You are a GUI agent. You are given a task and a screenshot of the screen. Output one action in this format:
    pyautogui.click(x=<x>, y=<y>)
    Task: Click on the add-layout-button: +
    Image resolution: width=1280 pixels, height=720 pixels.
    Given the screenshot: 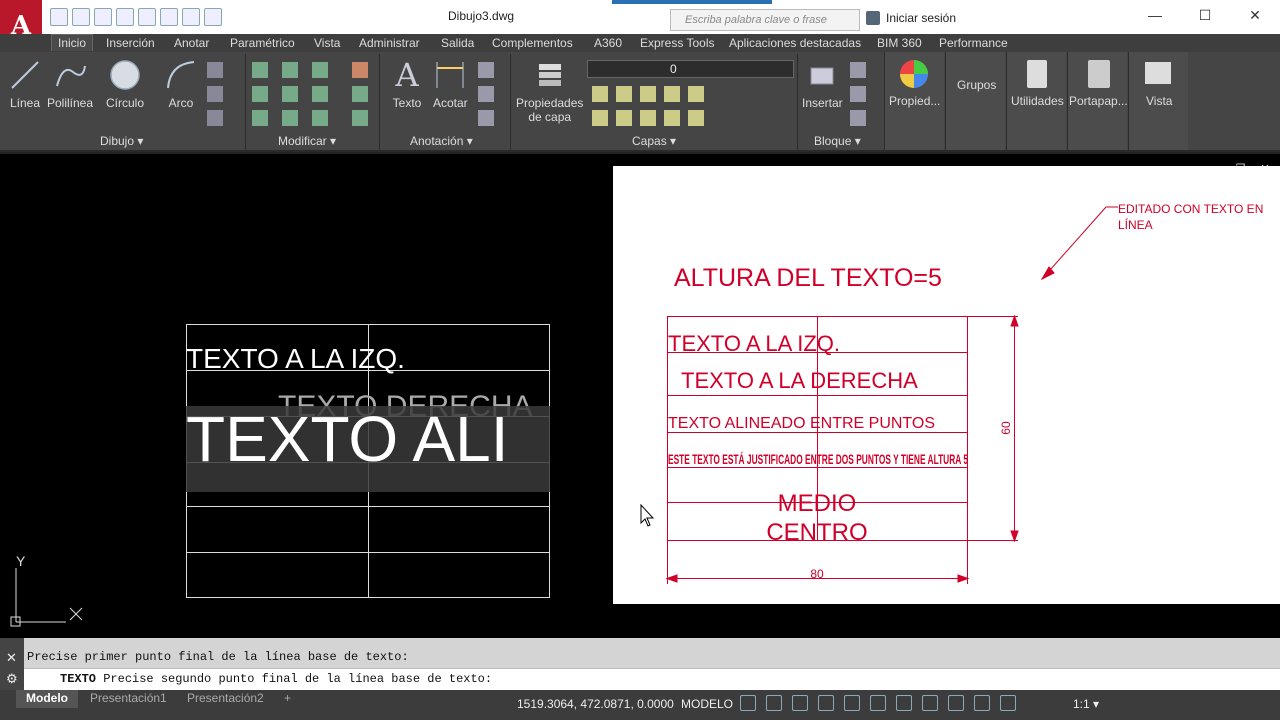 What is the action you would take?
    pyautogui.click(x=287, y=699)
    